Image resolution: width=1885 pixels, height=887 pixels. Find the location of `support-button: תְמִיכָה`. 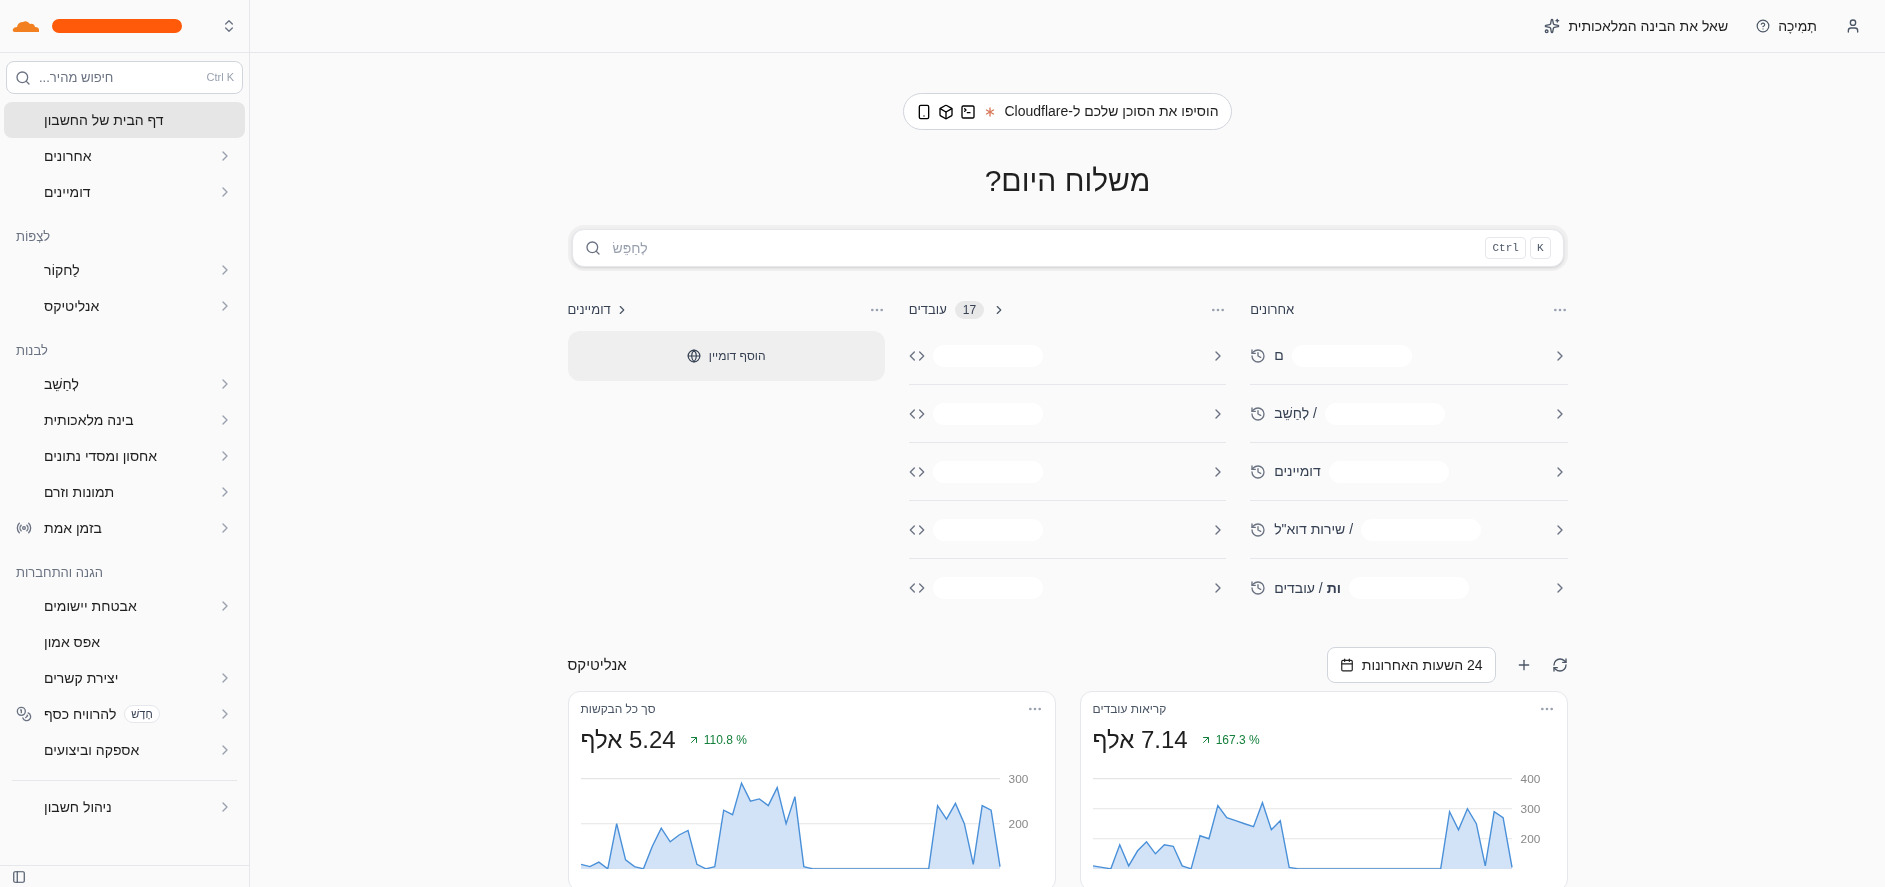

support-button: תְמִיכָה is located at coordinates (1786, 26).